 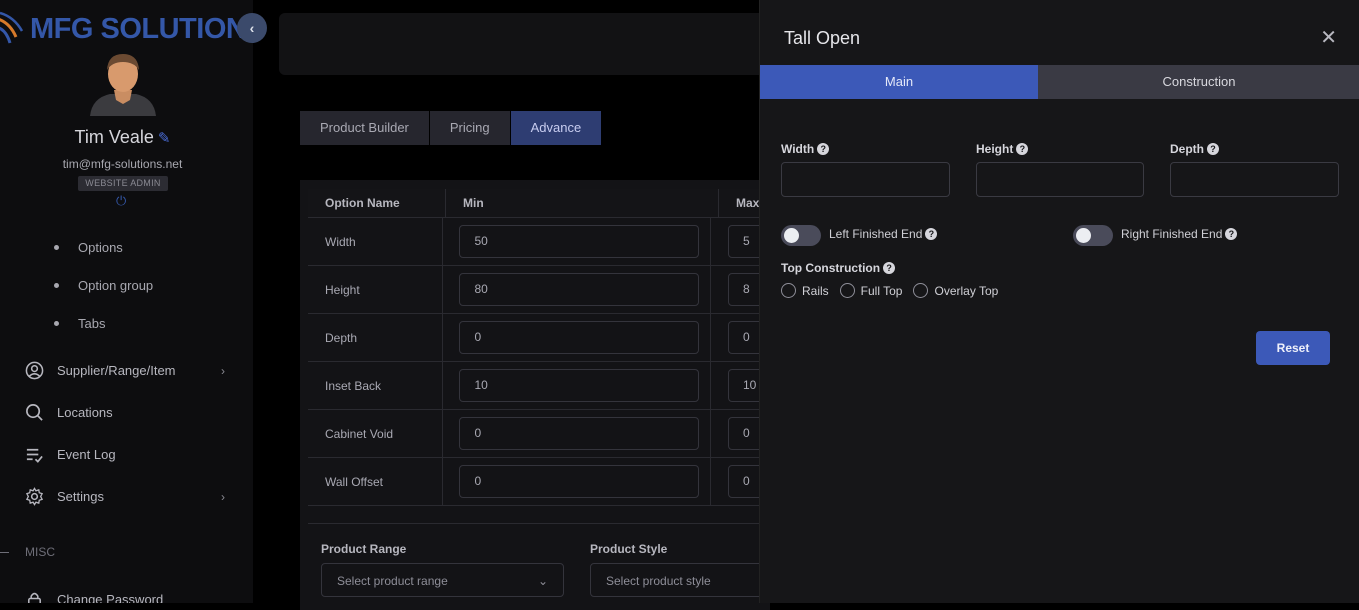 I want to click on field-label-text: Top Construction, so click(x=831, y=268).